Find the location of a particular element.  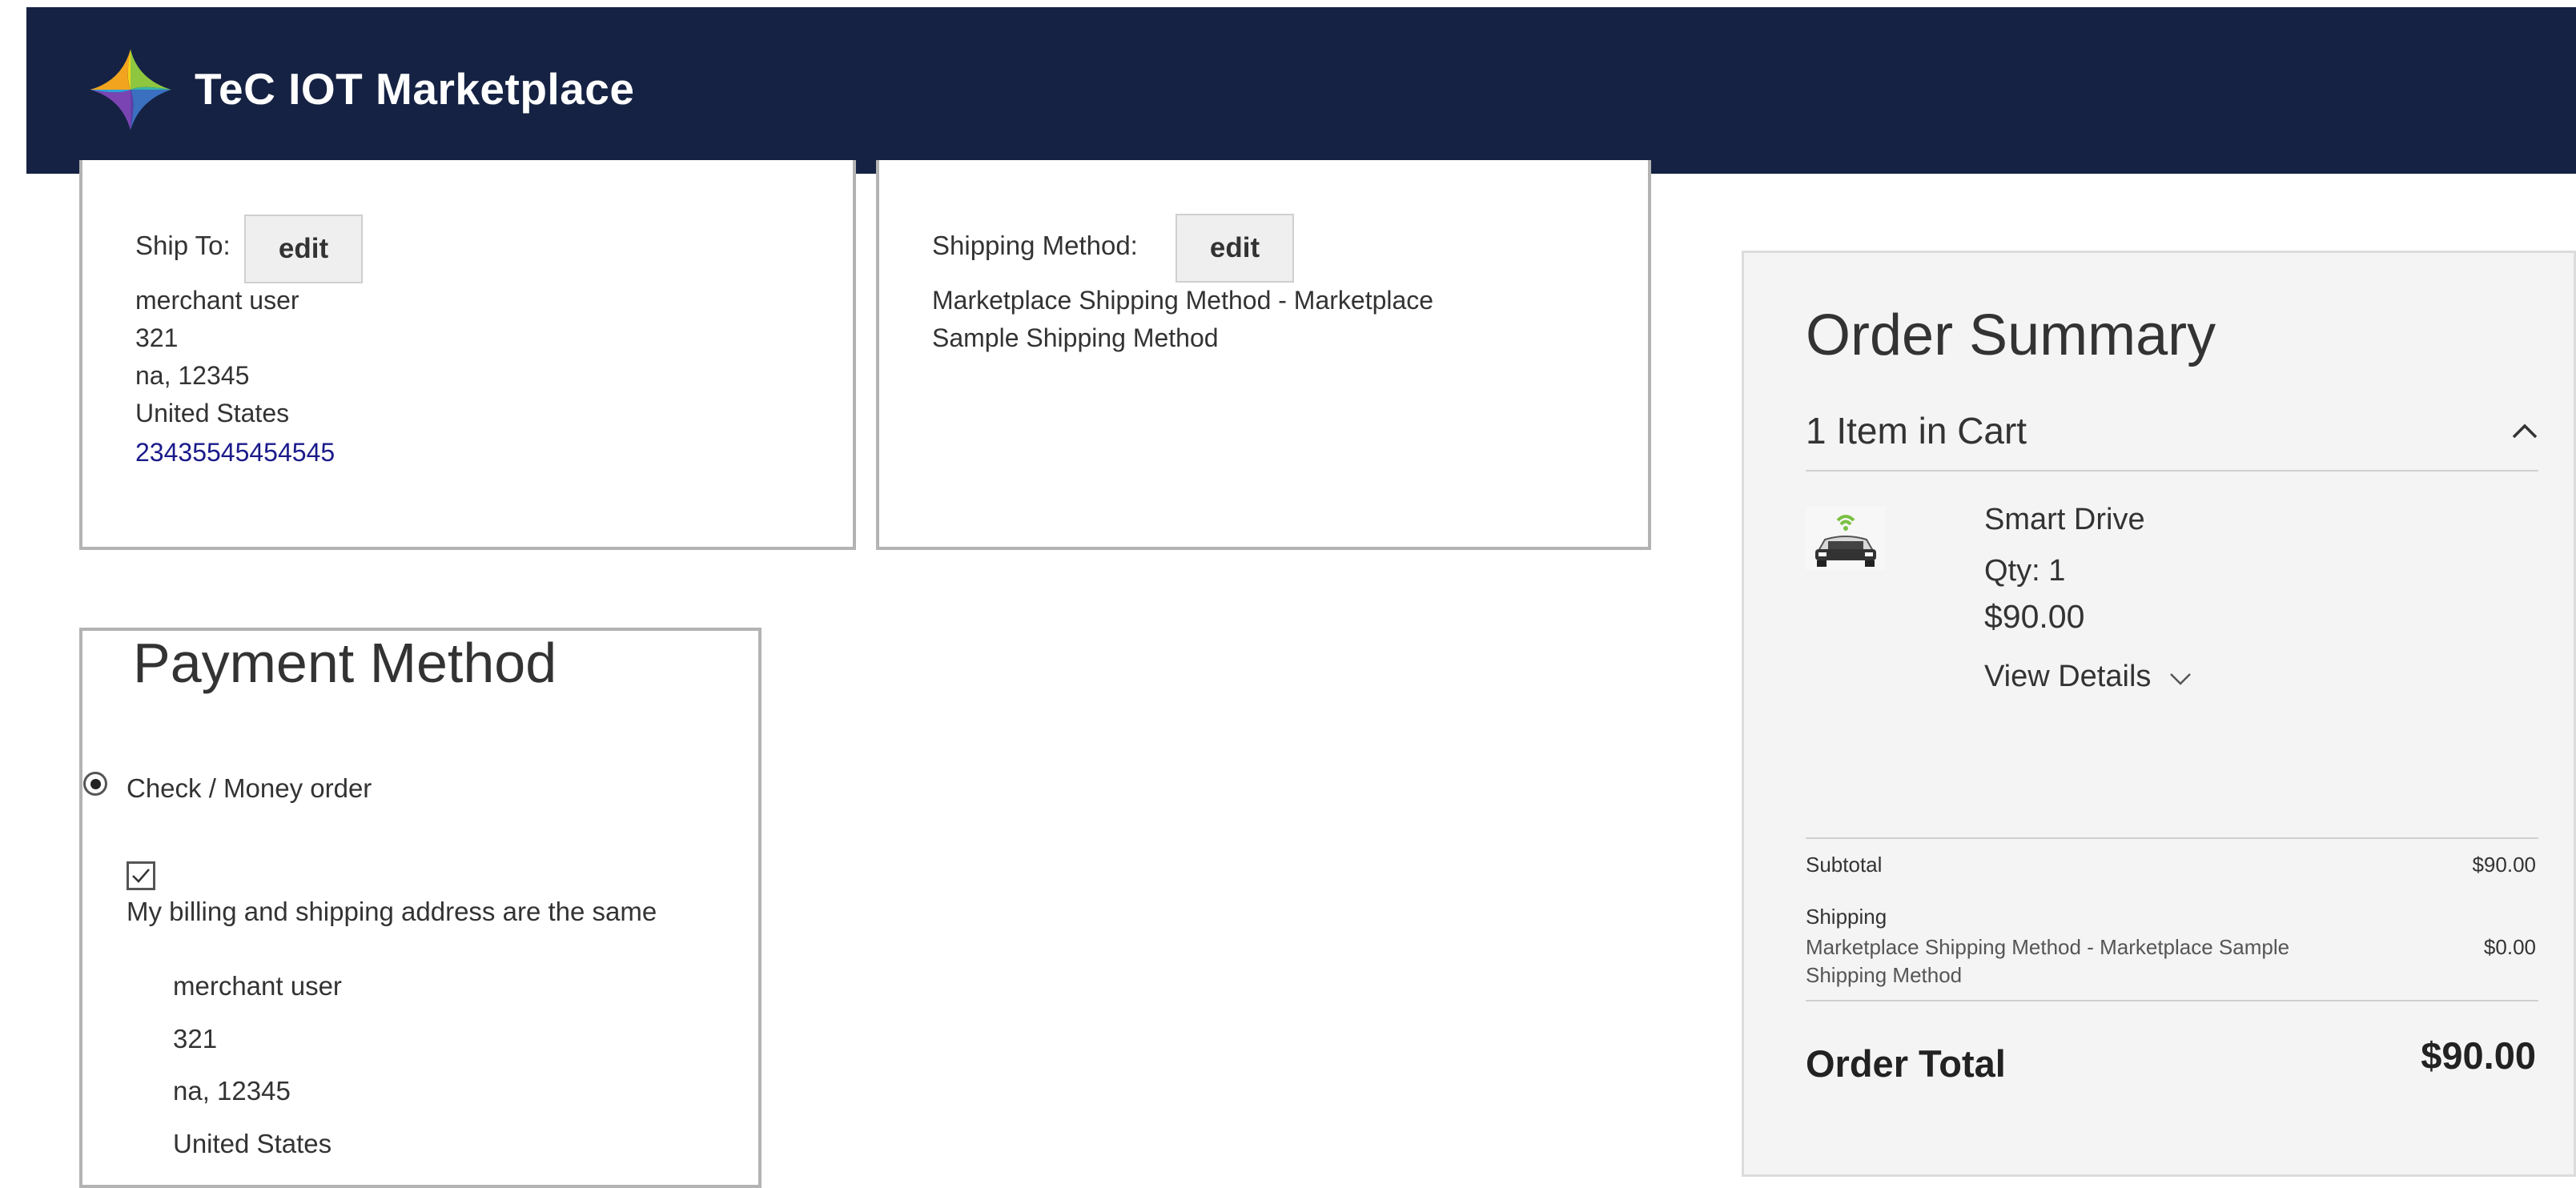

billing-country: United States is located at coordinates (252, 1143).